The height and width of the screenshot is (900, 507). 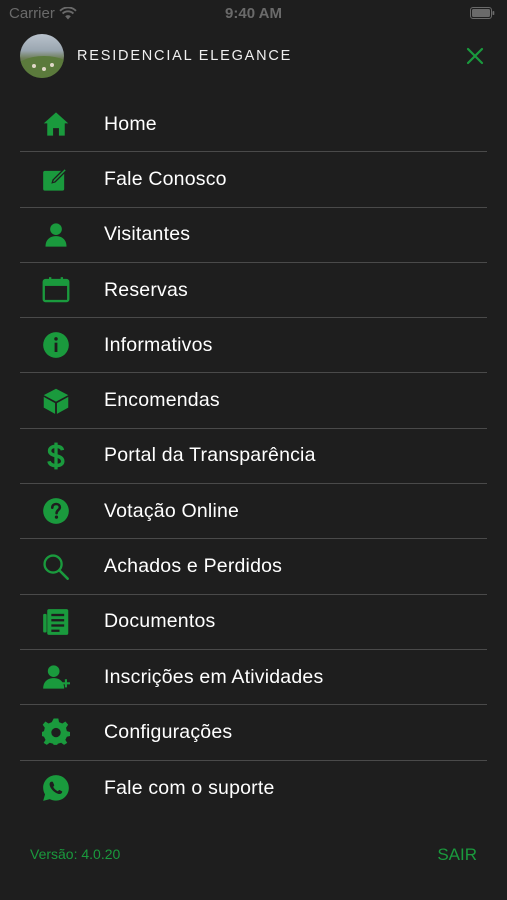 What do you see at coordinates (56, 401) in the screenshot?
I see `package-icon` at bounding box center [56, 401].